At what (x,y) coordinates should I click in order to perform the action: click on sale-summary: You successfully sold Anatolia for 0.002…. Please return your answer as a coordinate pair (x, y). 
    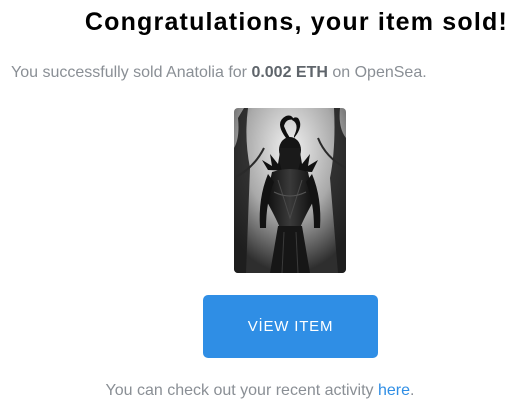
    Looking at the image, I should click on (261, 73).